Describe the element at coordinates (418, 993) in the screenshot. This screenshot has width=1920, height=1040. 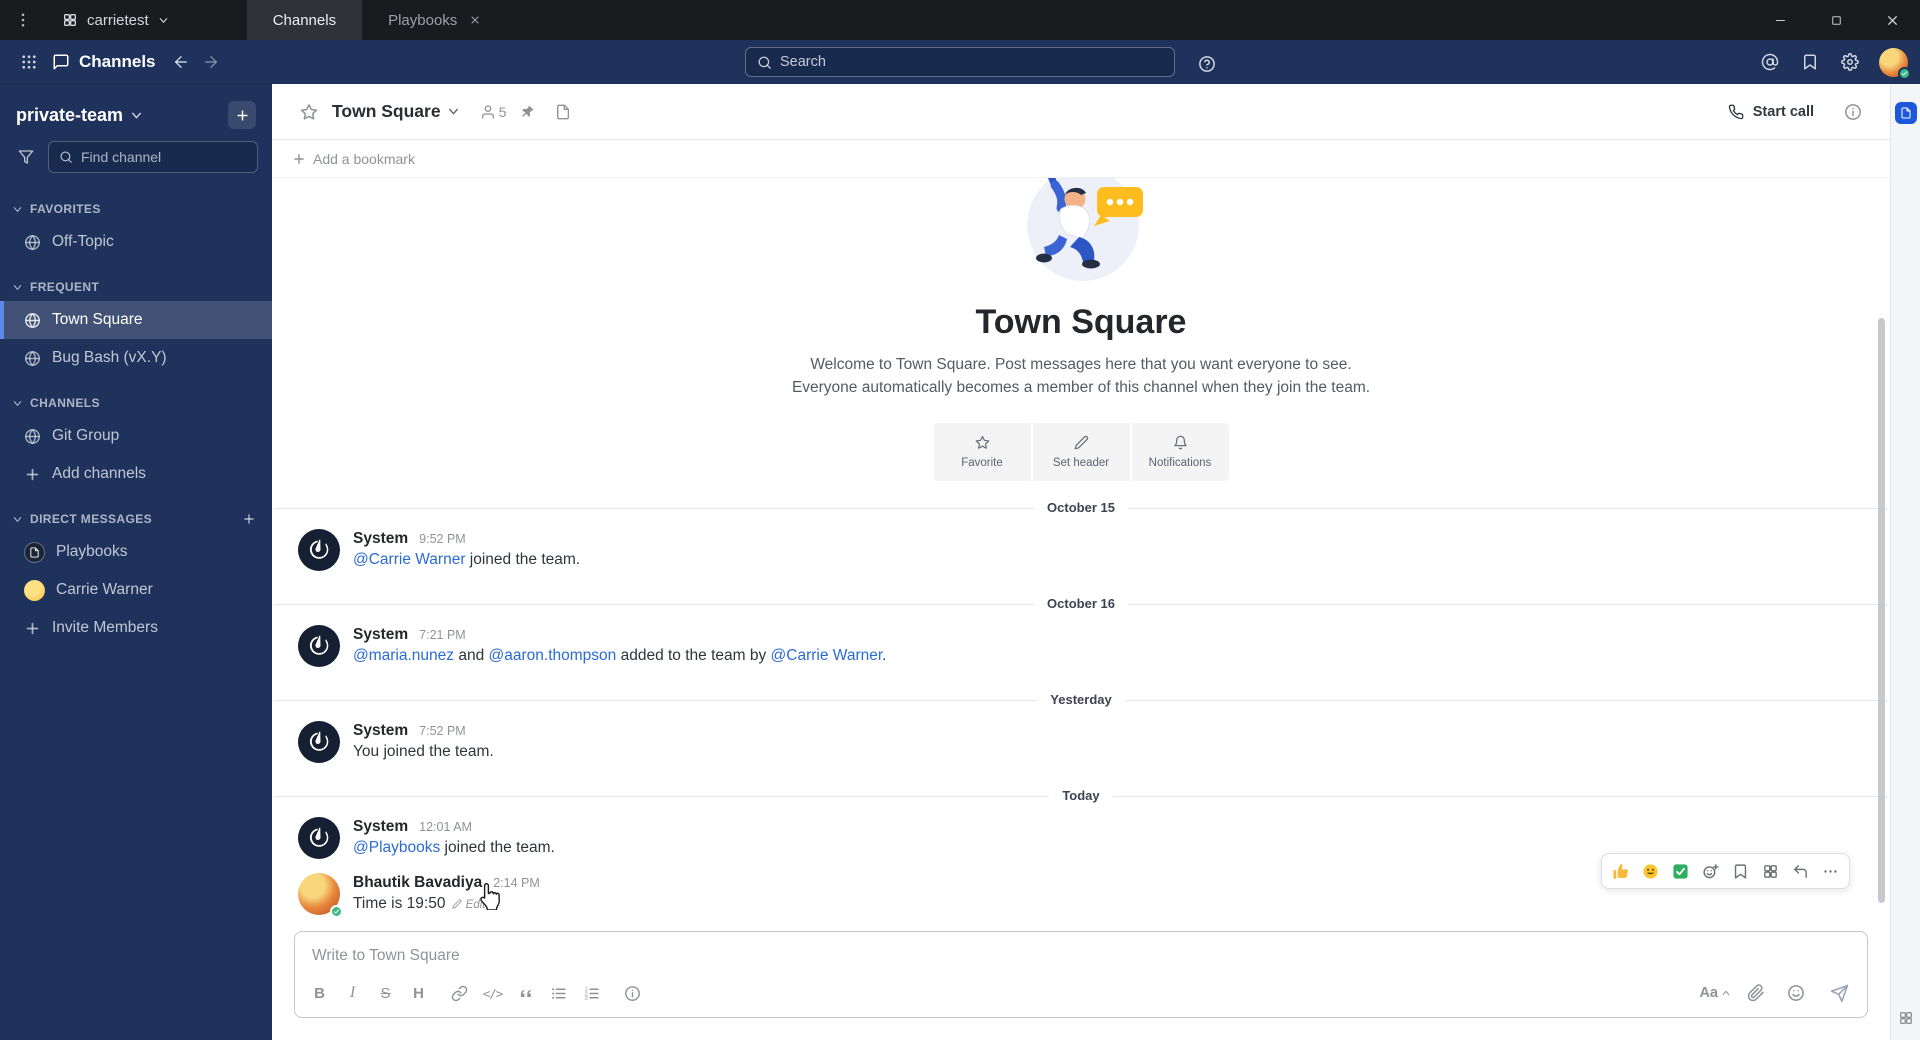
I see `heading-button: H` at that location.